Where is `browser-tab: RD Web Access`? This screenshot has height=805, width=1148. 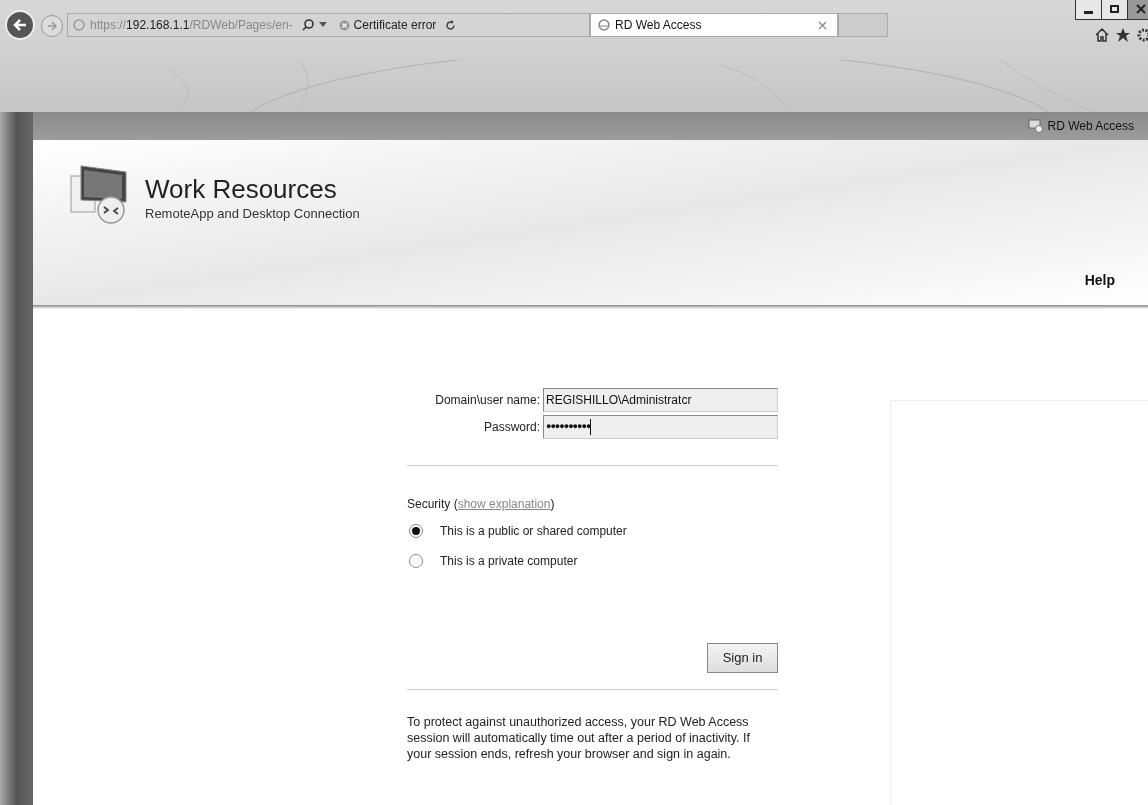
browser-tab: RD Web Access is located at coordinates (714, 25).